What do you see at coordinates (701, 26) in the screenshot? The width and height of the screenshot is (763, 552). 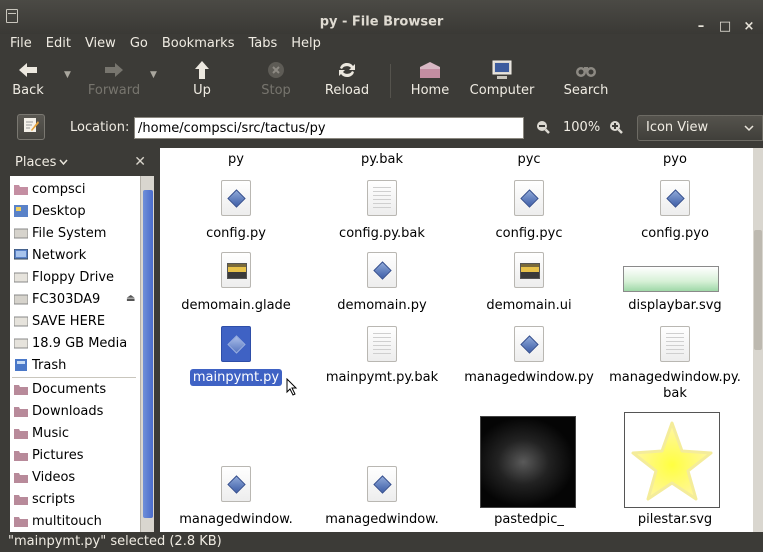 I see `minimize-button: –` at bounding box center [701, 26].